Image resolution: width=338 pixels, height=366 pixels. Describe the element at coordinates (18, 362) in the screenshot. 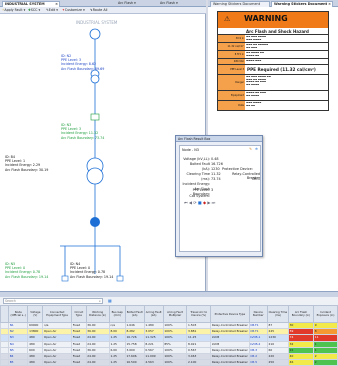

I see `table-cell: B5` at that location.